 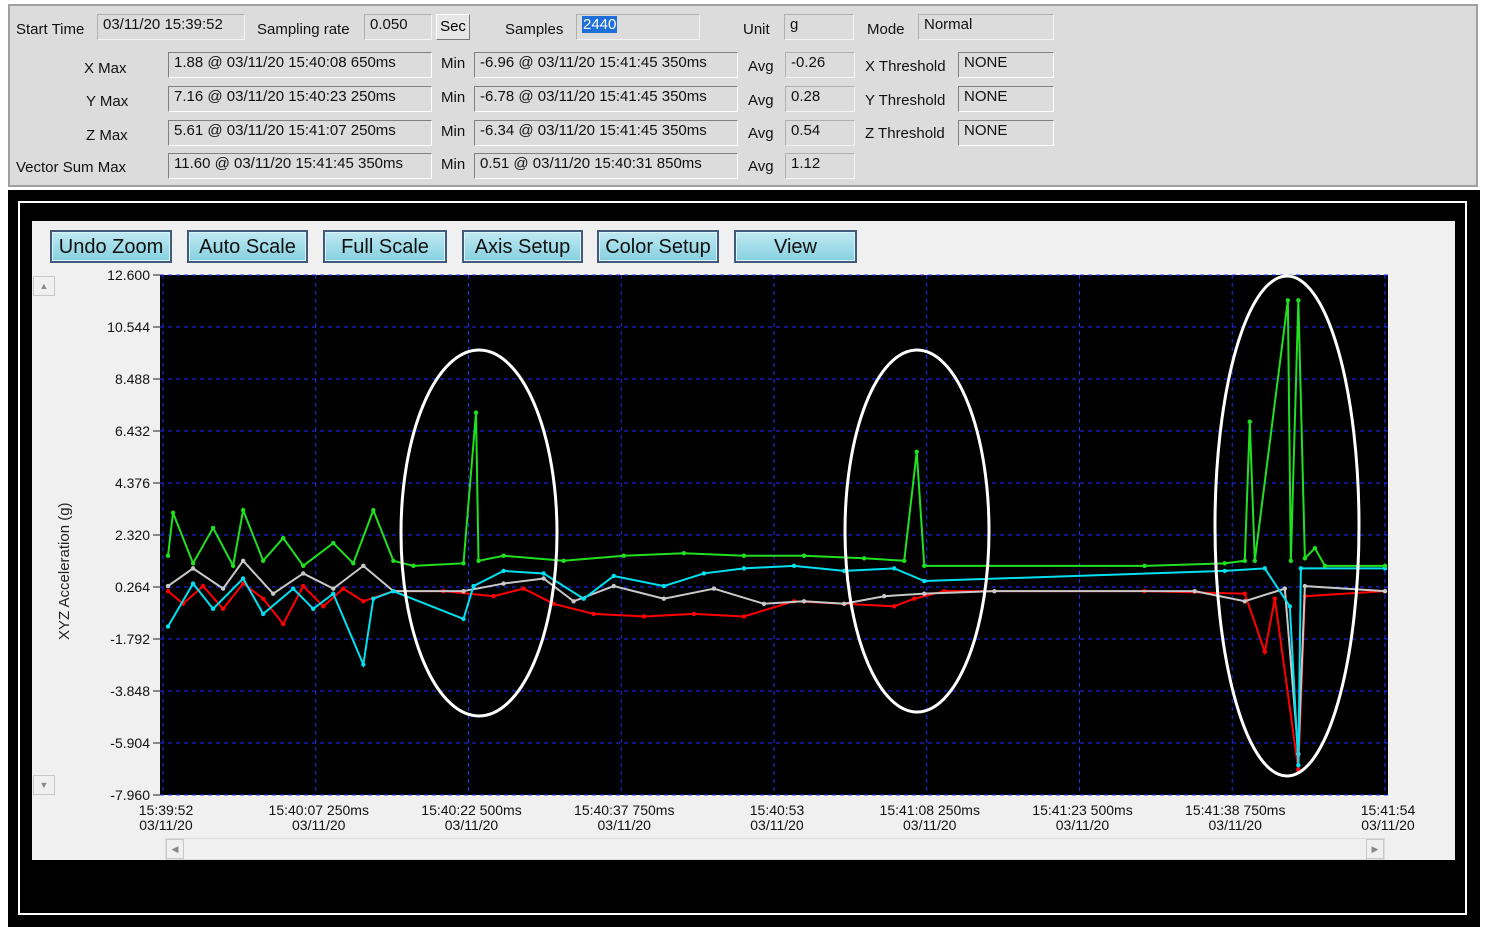 What do you see at coordinates (128, 327) in the screenshot?
I see `y-tick-label: 10.544` at bounding box center [128, 327].